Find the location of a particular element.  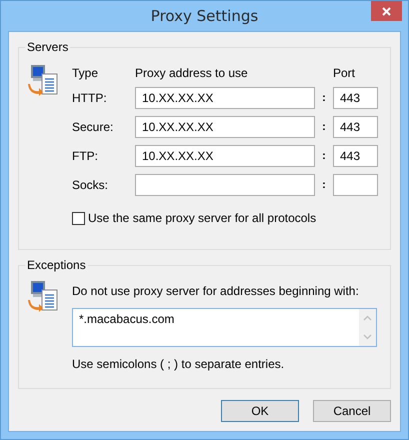

column-header: Type is located at coordinates (86, 73).